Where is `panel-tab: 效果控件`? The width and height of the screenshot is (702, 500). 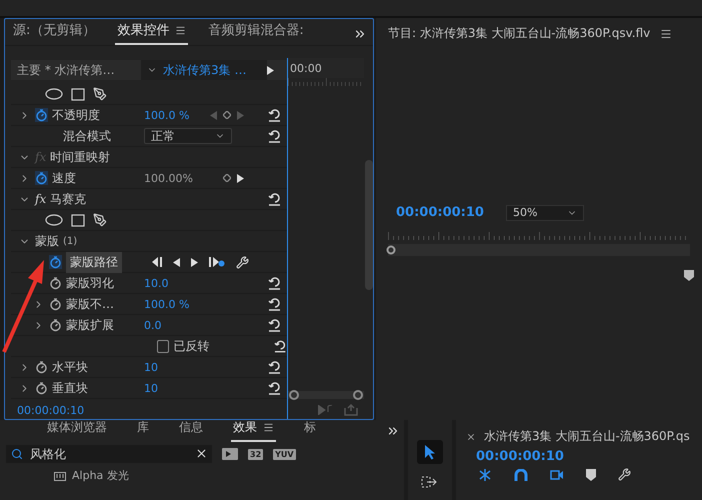 panel-tab: 效果控件 is located at coordinates (151, 33).